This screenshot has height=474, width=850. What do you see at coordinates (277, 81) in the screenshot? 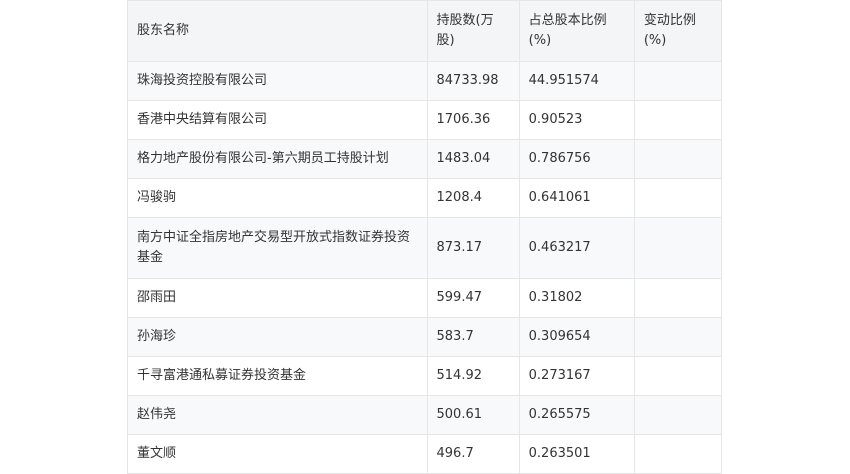
I see `cell-name: 珠海投资控股有限公司` at bounding box center [277, 81].